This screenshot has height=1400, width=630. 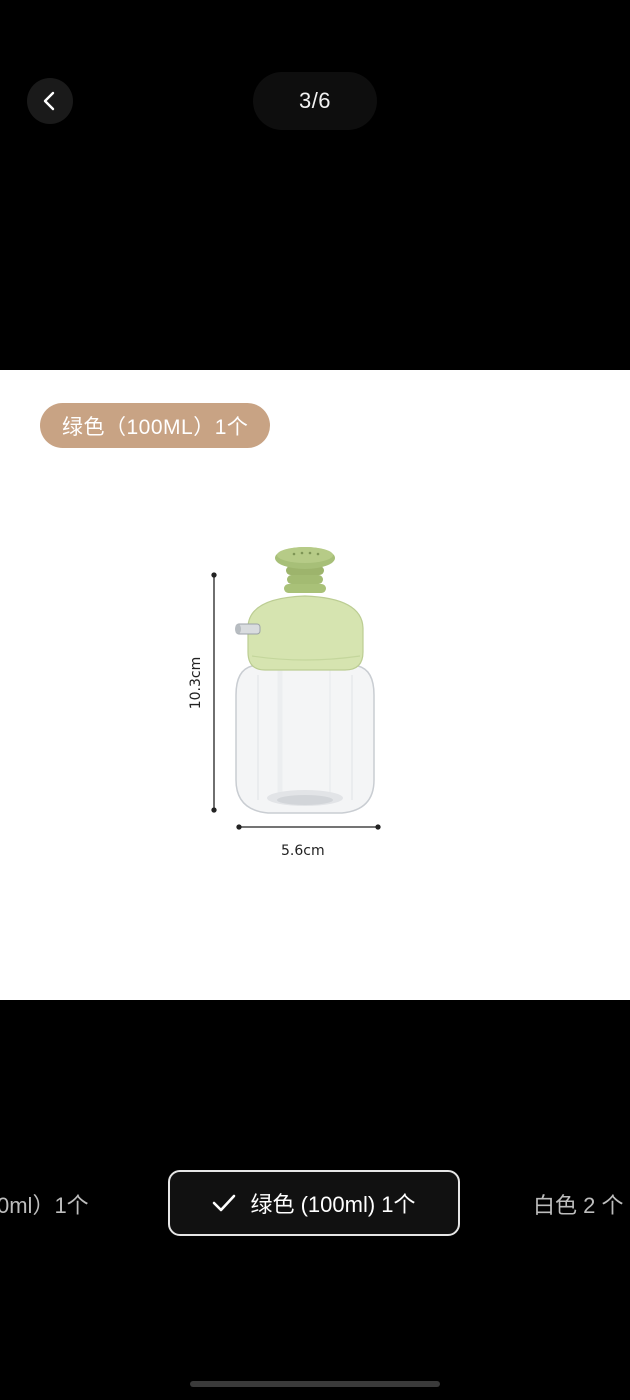 I want to click on variant-option-next: 白色 2 个, so click(x=578, y=1204).